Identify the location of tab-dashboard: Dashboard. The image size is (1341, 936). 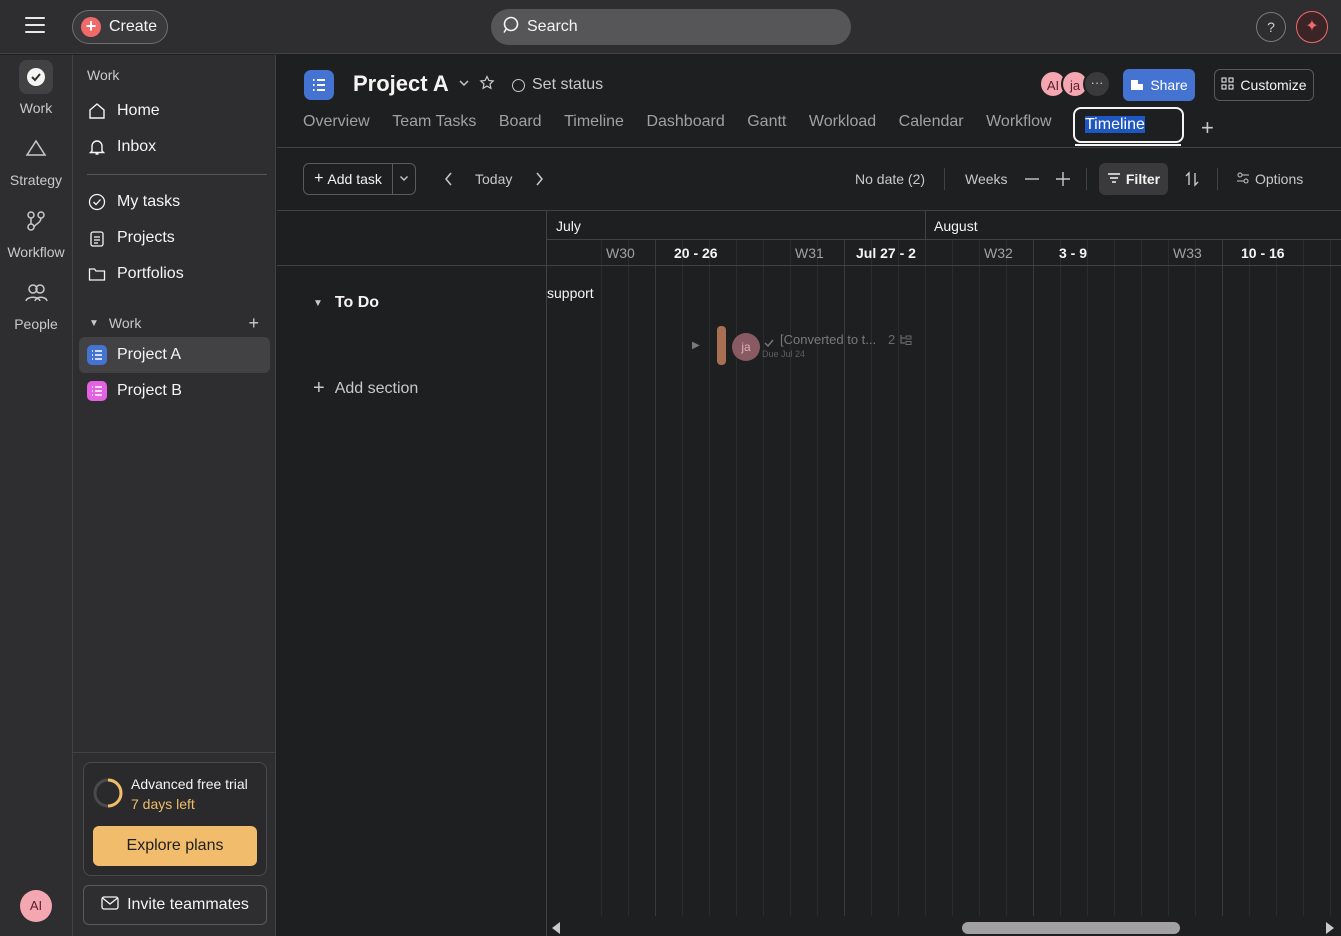
(685, 122).